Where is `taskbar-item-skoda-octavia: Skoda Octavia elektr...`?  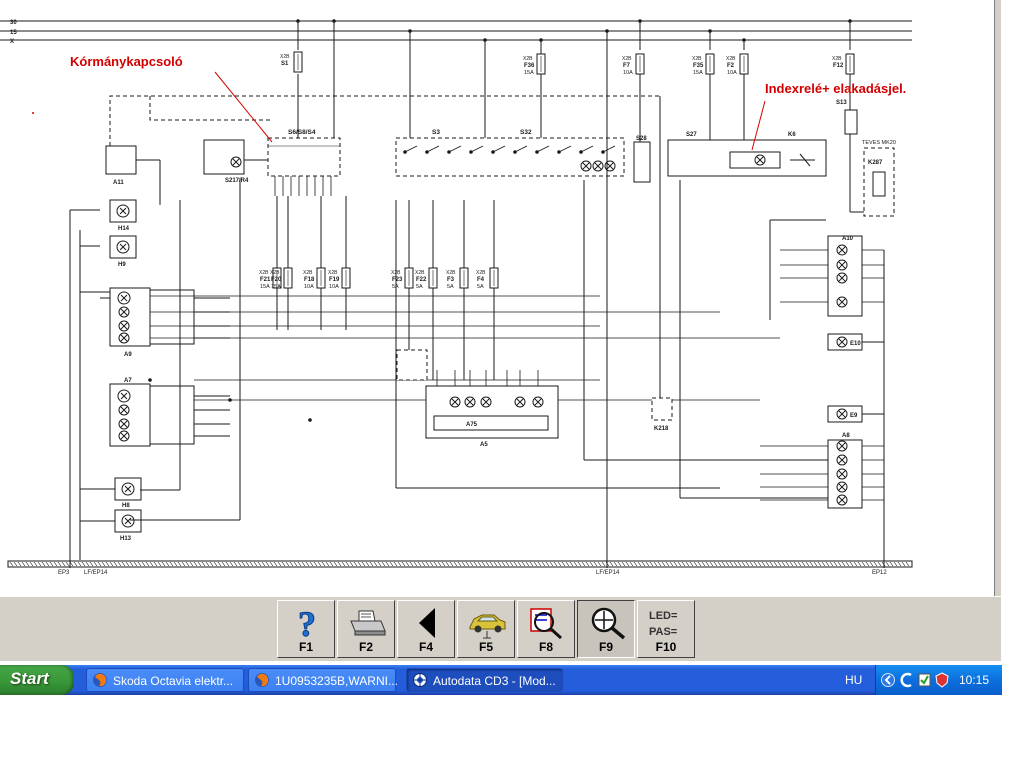
taskbar-item-skoda-octavia: Skoda Octavia elektr... is located at coordinates (165, 680).